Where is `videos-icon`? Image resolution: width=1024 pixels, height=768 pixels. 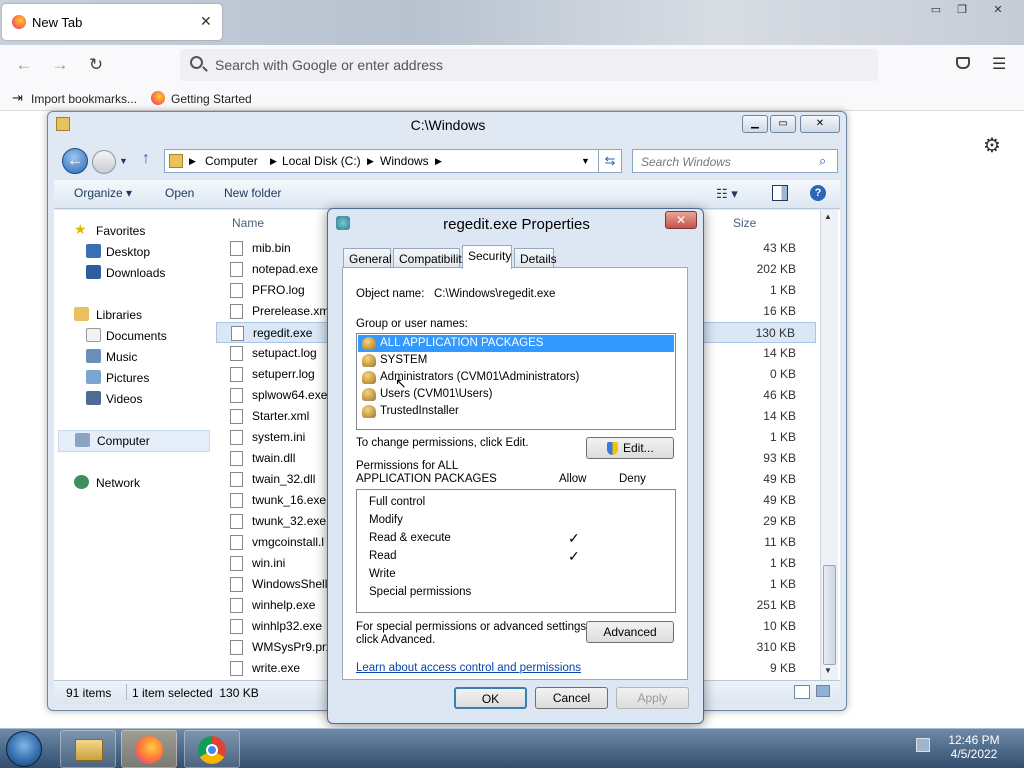
videos-icon is located at coordinates (93, 398).